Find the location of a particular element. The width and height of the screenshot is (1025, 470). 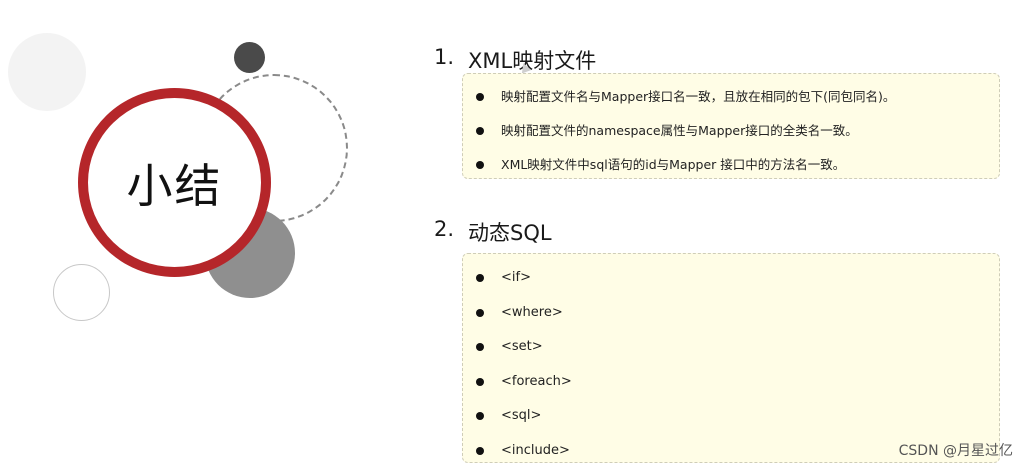

list-item-text: <foreach> is located at coordinates (536, 381).